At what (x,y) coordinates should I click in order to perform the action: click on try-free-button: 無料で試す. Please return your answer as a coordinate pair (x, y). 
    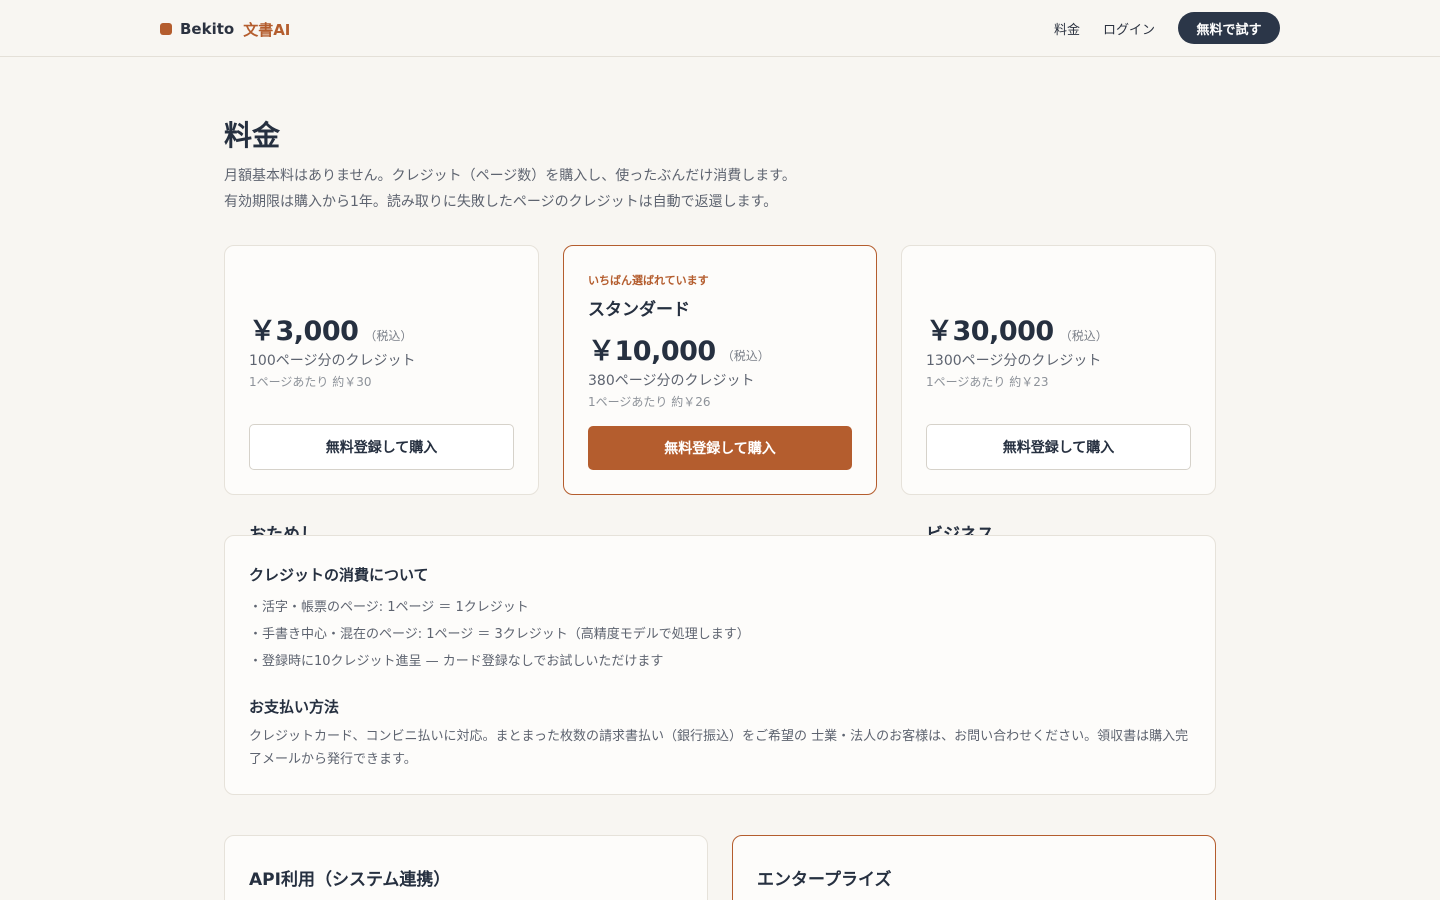
    Looking at the image, I should click on (1229, 28).